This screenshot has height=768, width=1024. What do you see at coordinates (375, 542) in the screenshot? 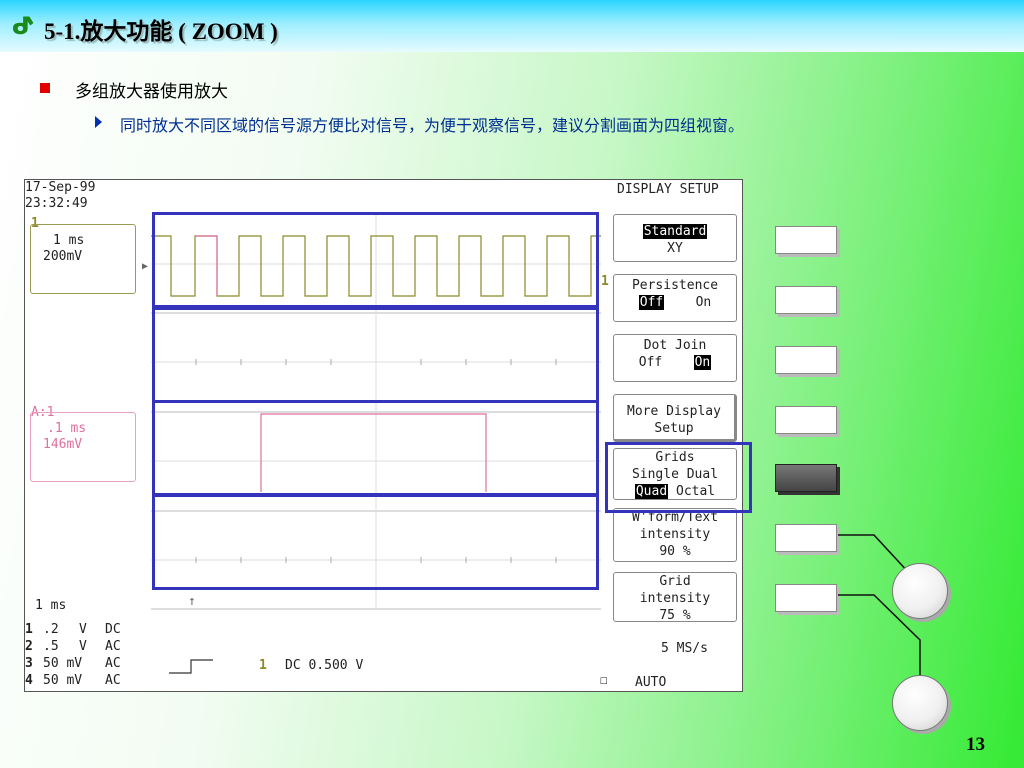
I see `grid-4-highlight` at bounding box center [375, 542].